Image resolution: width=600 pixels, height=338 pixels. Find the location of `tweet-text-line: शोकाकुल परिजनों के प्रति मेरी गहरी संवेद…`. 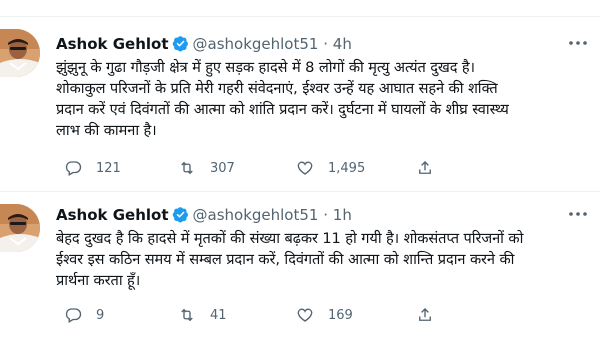

tweet-text-line: शोकाकुल परिजनों के प्रति मेरी गहरी संवेद… is located at coordinates (277, 88).